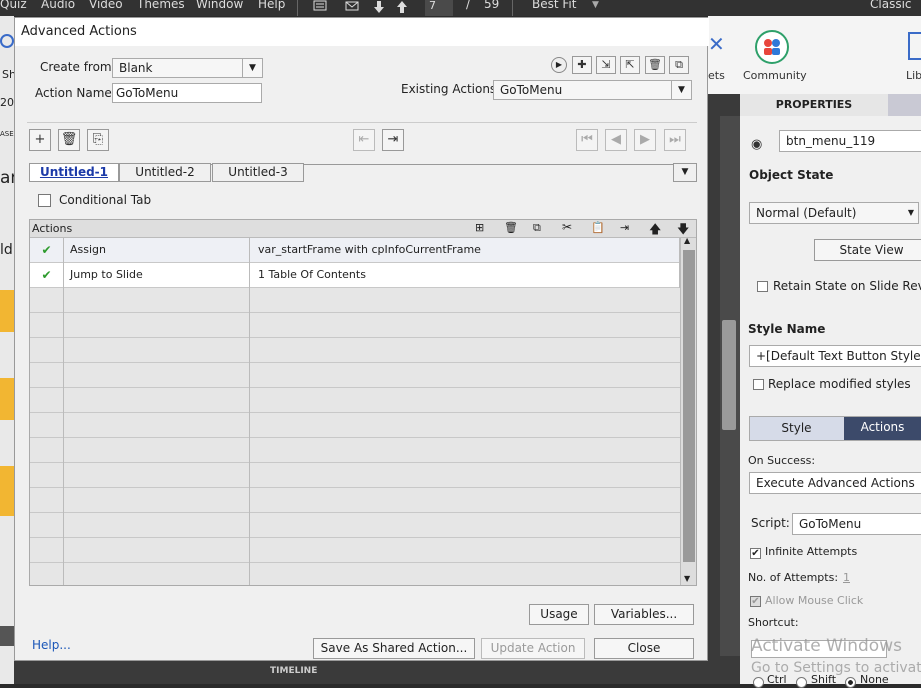  Describe the element at coordinates (689, 406) in the screenshot. I see `grid-scrollbar-thumb` at that location.